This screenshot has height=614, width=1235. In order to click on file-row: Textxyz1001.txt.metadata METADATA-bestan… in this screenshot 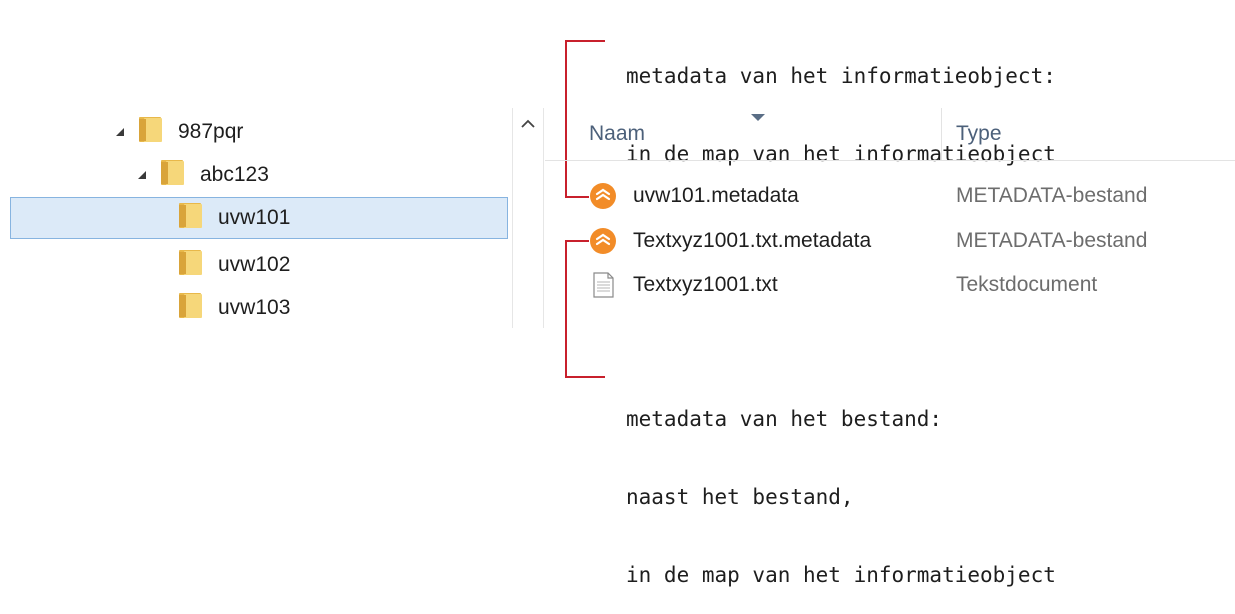, I will do `click(890, 241)`.